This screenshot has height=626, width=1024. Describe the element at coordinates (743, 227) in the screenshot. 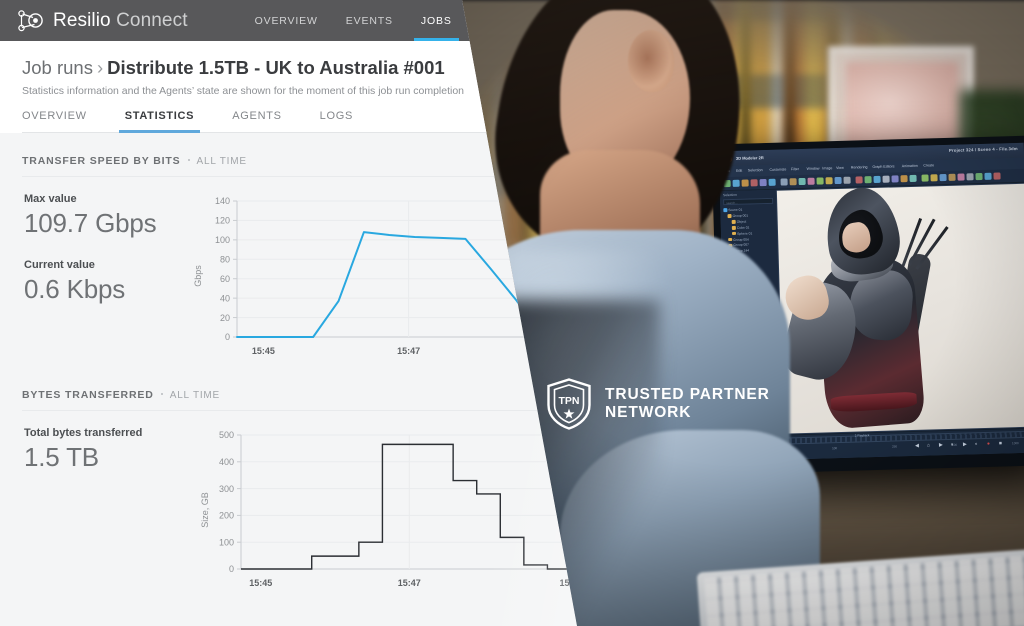

I see `monitor-tree-label: Cube 01` at that location.